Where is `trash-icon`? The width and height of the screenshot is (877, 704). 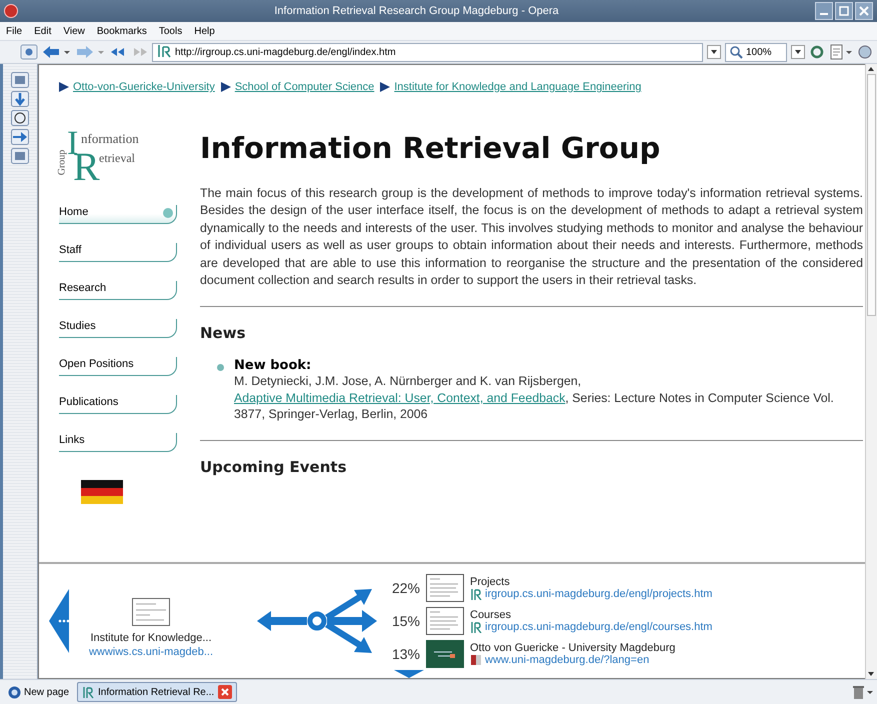
trash-icon is located at coordinates (862, 692).